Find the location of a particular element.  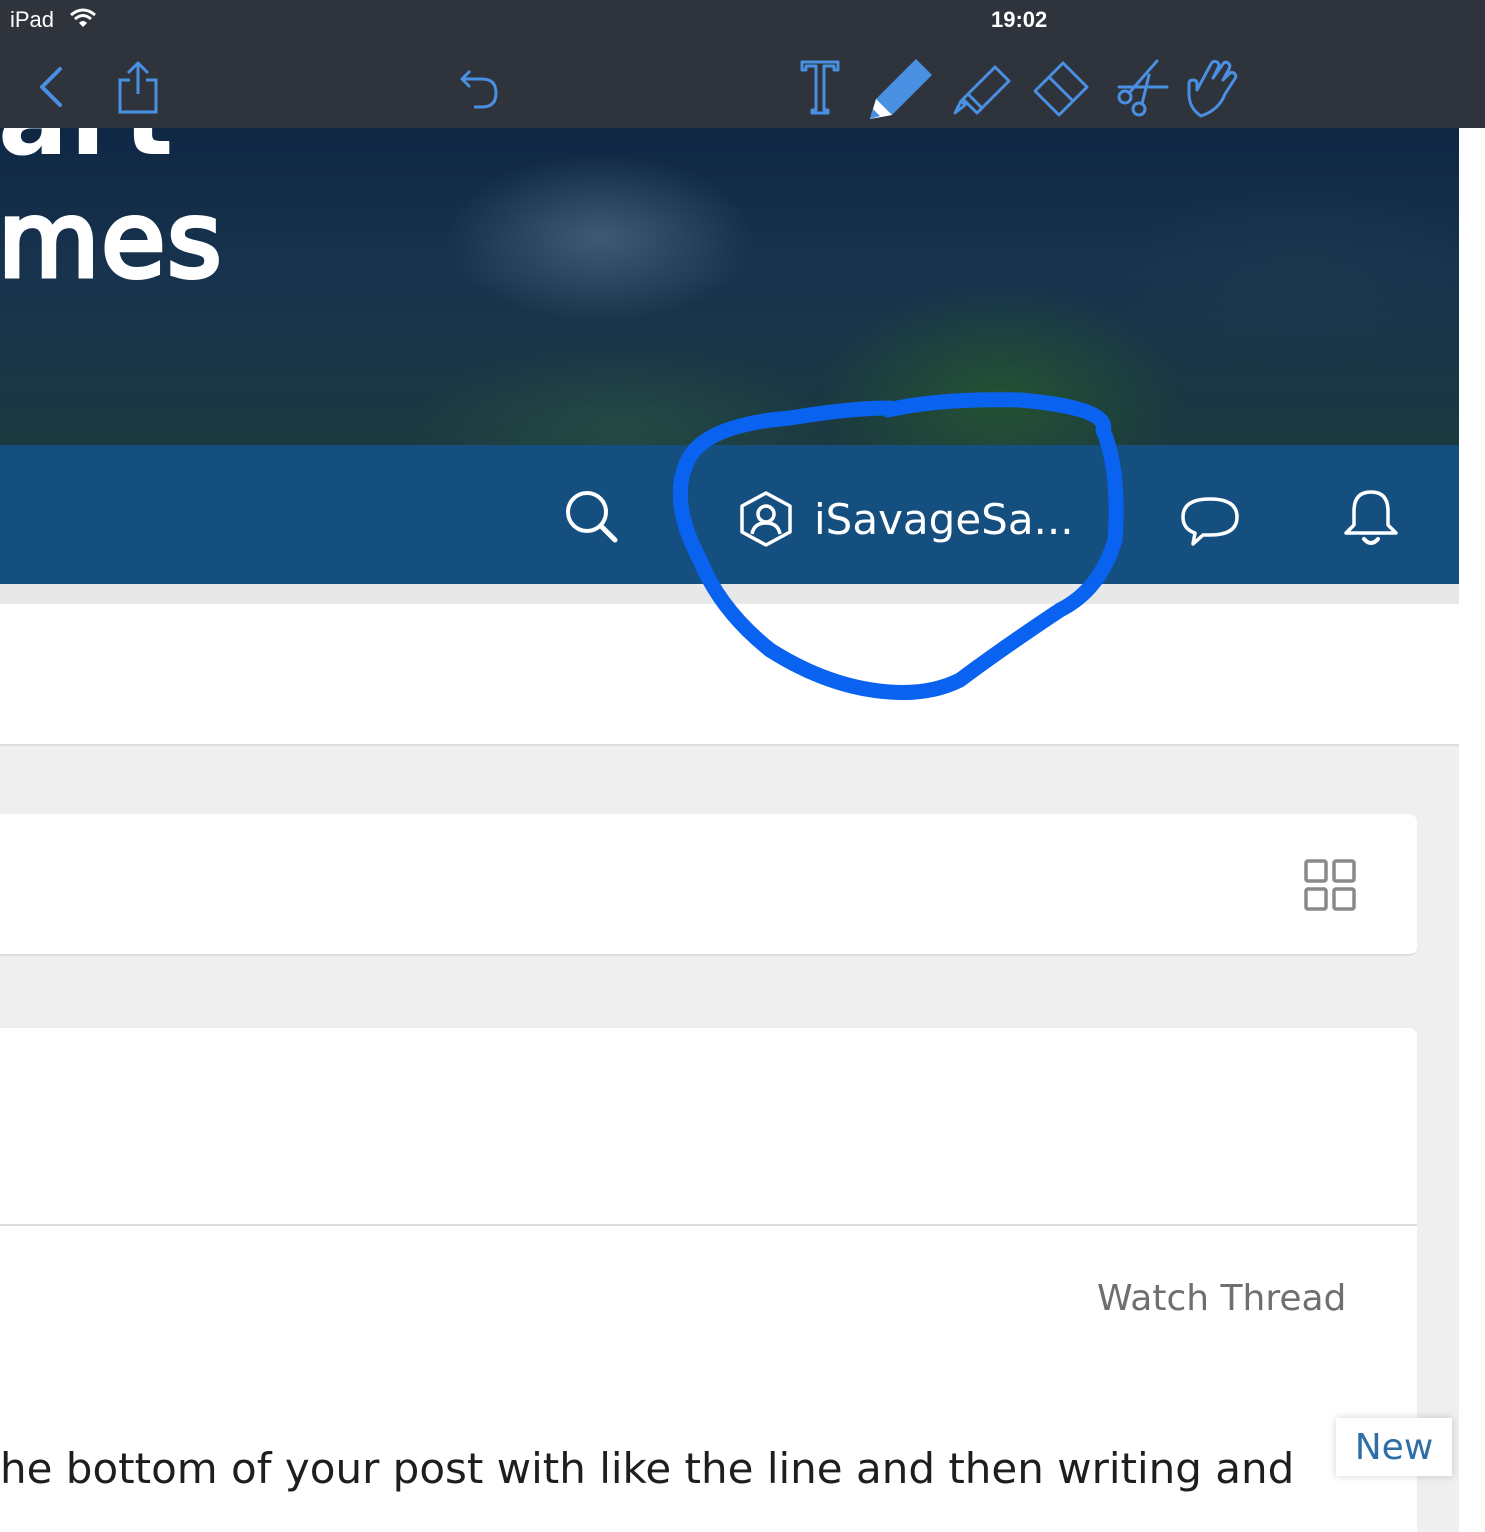

chat-bubble-icon is located at coordinates (1210, 521).